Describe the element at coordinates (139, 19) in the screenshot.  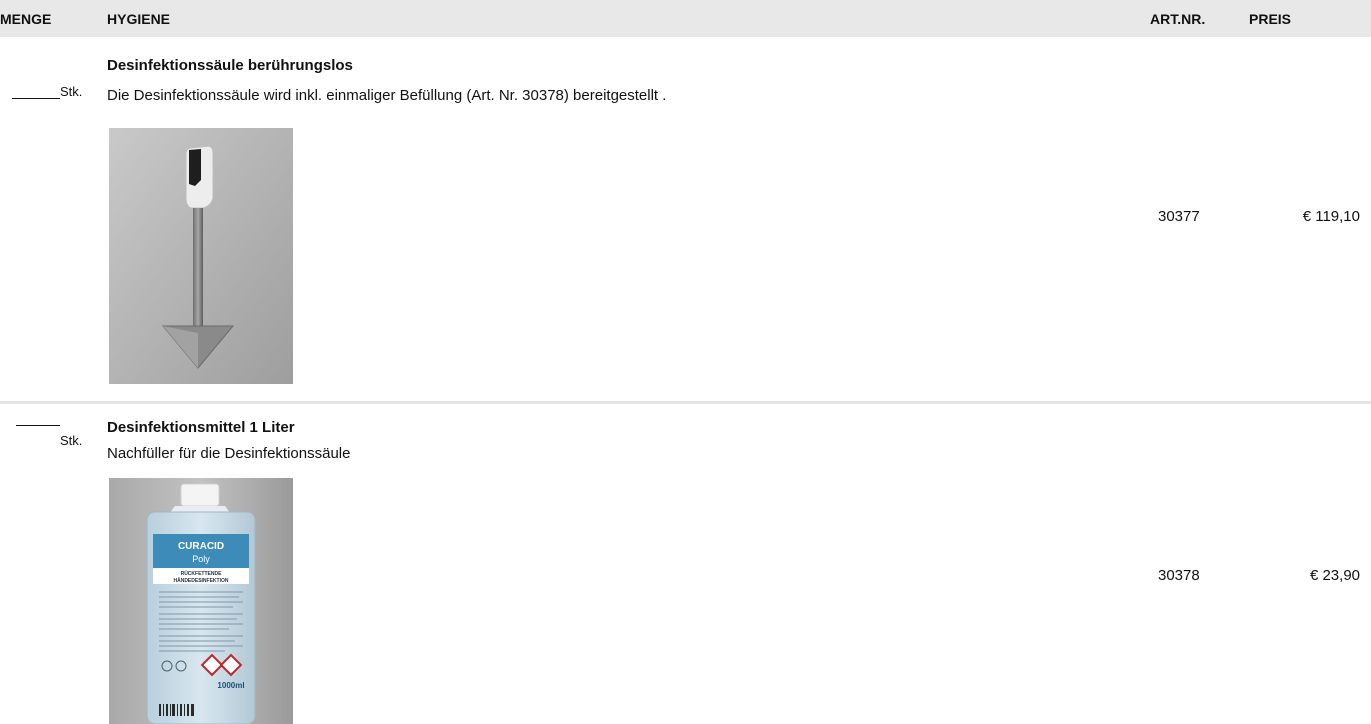
I see `column-header-hygiene: HYGIENE` at that location.